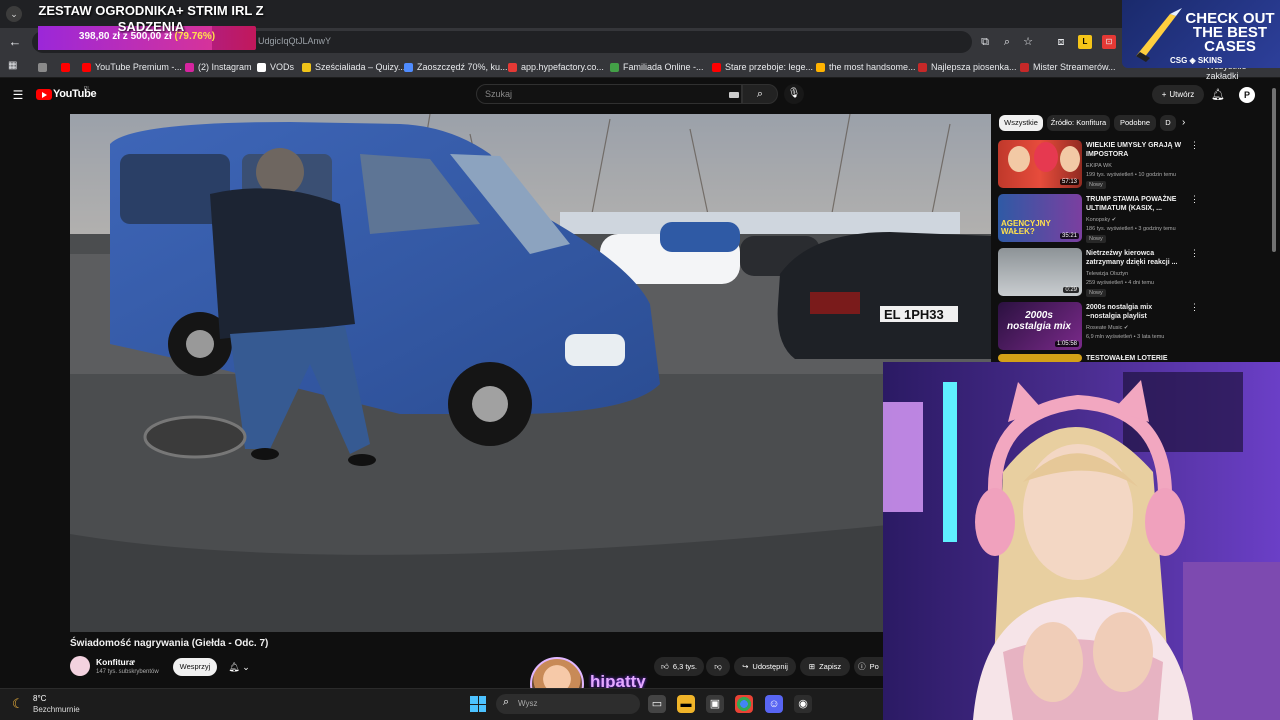 The image size is (1280, 720). What do you see at coordinates (1196, 60) in the screenshot?
I see `sponsor-brand: CSG ◈ SKINS` at bounding box center [1196, 60].